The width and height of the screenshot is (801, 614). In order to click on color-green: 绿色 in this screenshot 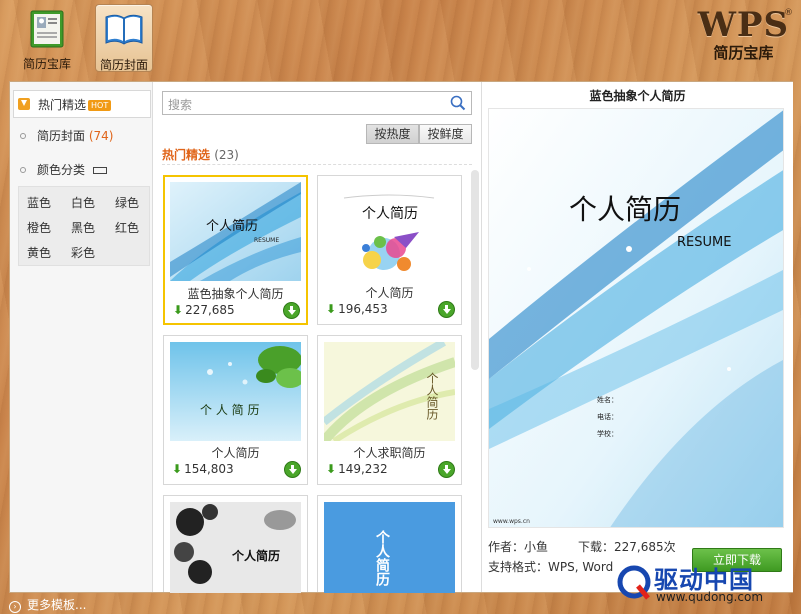, I will do `click(127, 202)`.